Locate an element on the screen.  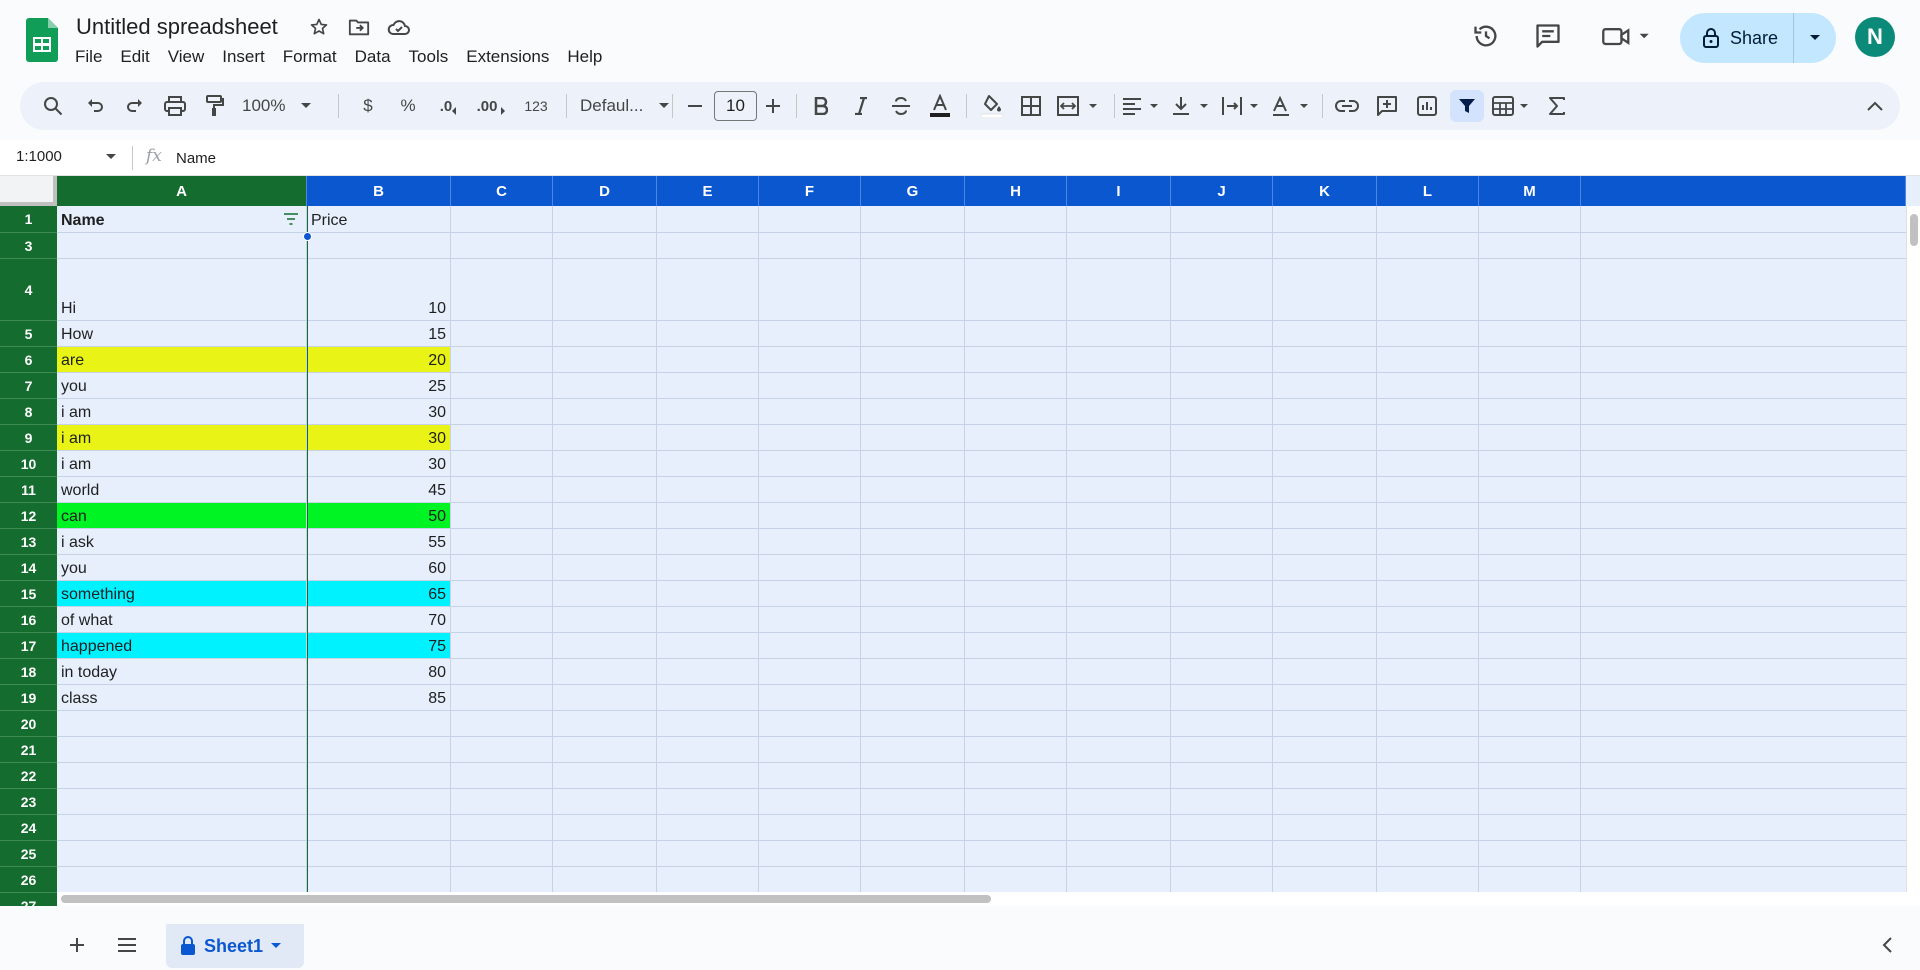
cell-B15: 65 is located at coordinates (379, 594).